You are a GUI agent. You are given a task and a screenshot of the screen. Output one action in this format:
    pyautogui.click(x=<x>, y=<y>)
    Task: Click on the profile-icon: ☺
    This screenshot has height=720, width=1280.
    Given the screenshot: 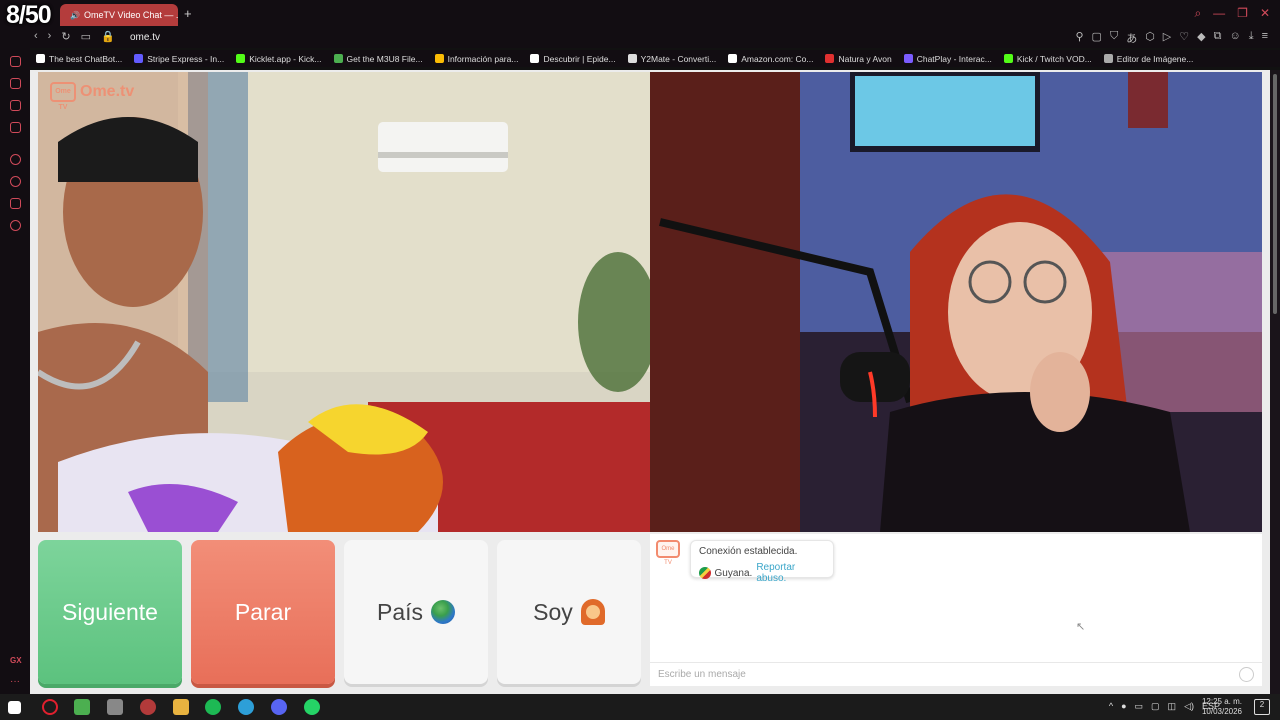 What is the action you would take?
    pyautogui.click(x=1234, y=38)
    